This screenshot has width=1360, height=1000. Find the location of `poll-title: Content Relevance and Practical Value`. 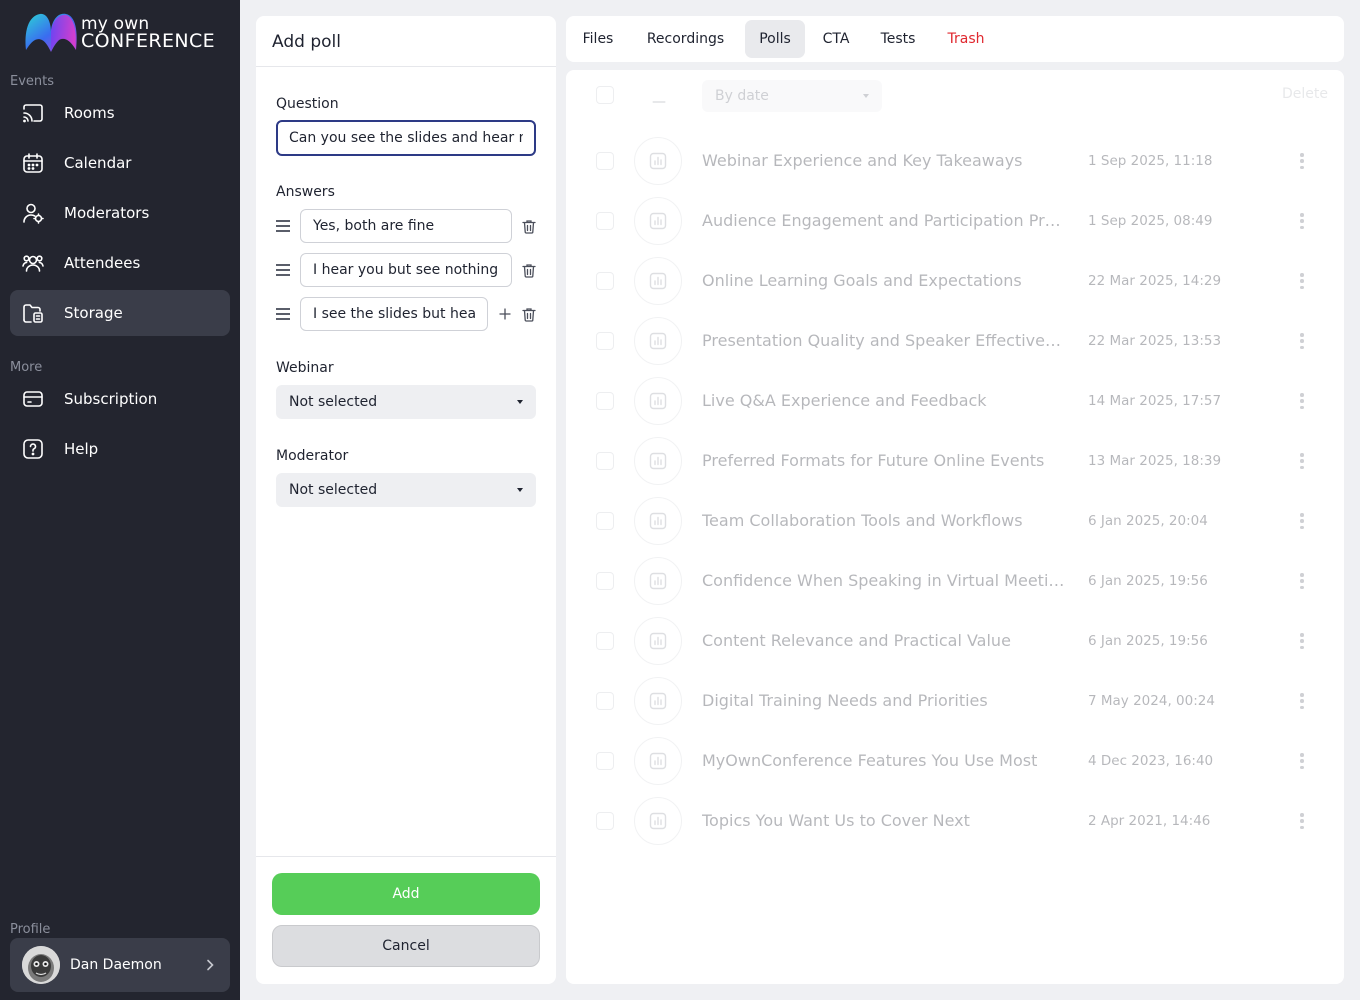

poll-title: Content Relevance and Practical Value is located at coordinates (886, 640).